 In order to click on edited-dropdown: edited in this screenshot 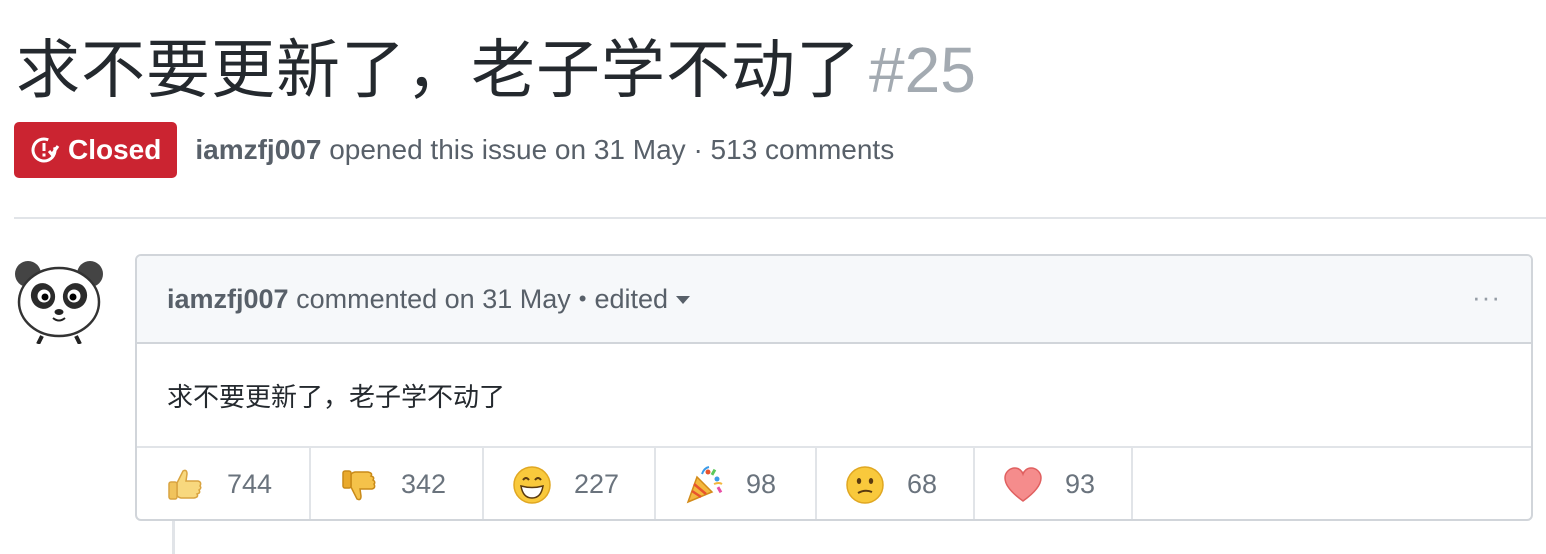, I will do `click(642, 299)`.